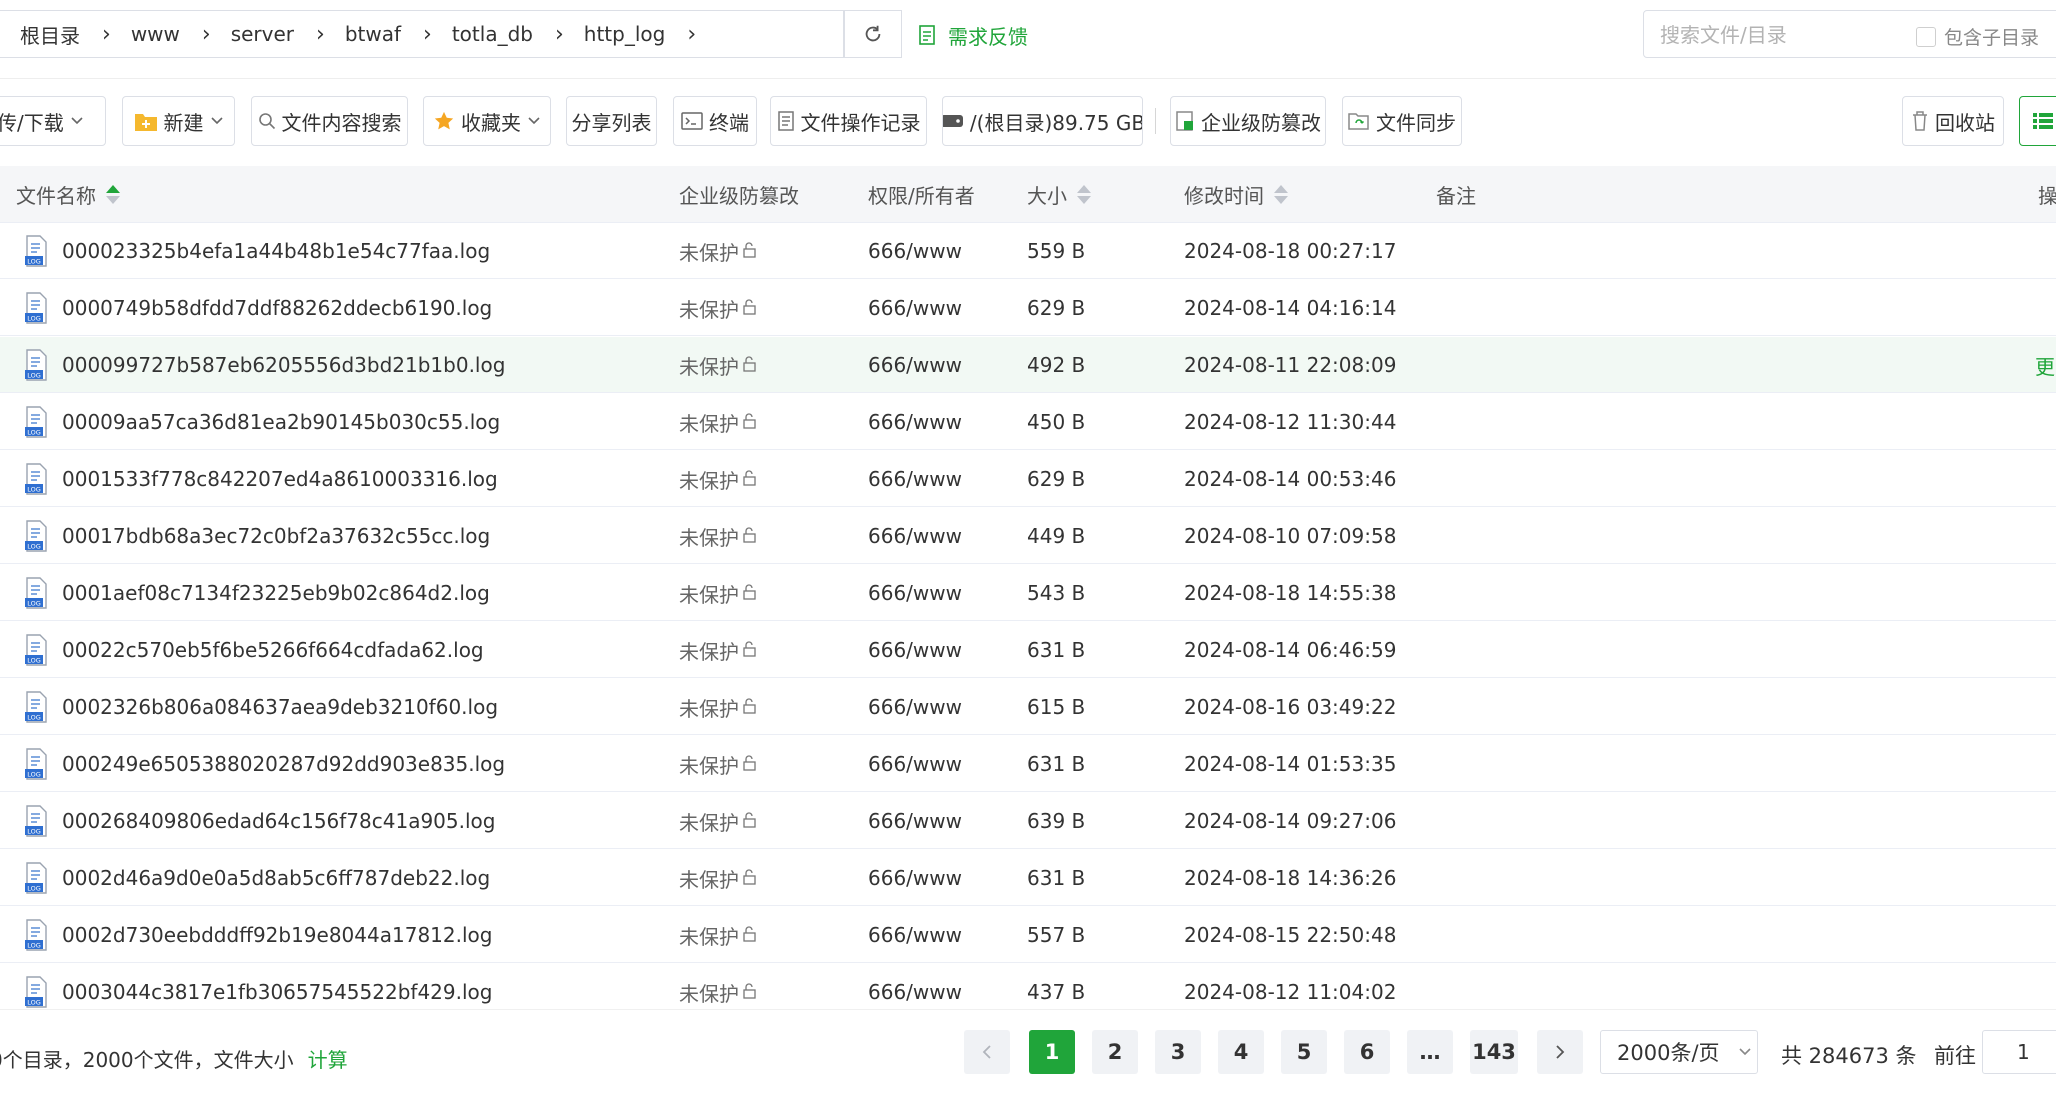 The height and width of the screenshot is (1108, 2056). Describe the element at coordinates (277, 308) in the screenshot. I see `file-name: 0000749b58dfdd7ddf88262ddecb6190.log` at that location.